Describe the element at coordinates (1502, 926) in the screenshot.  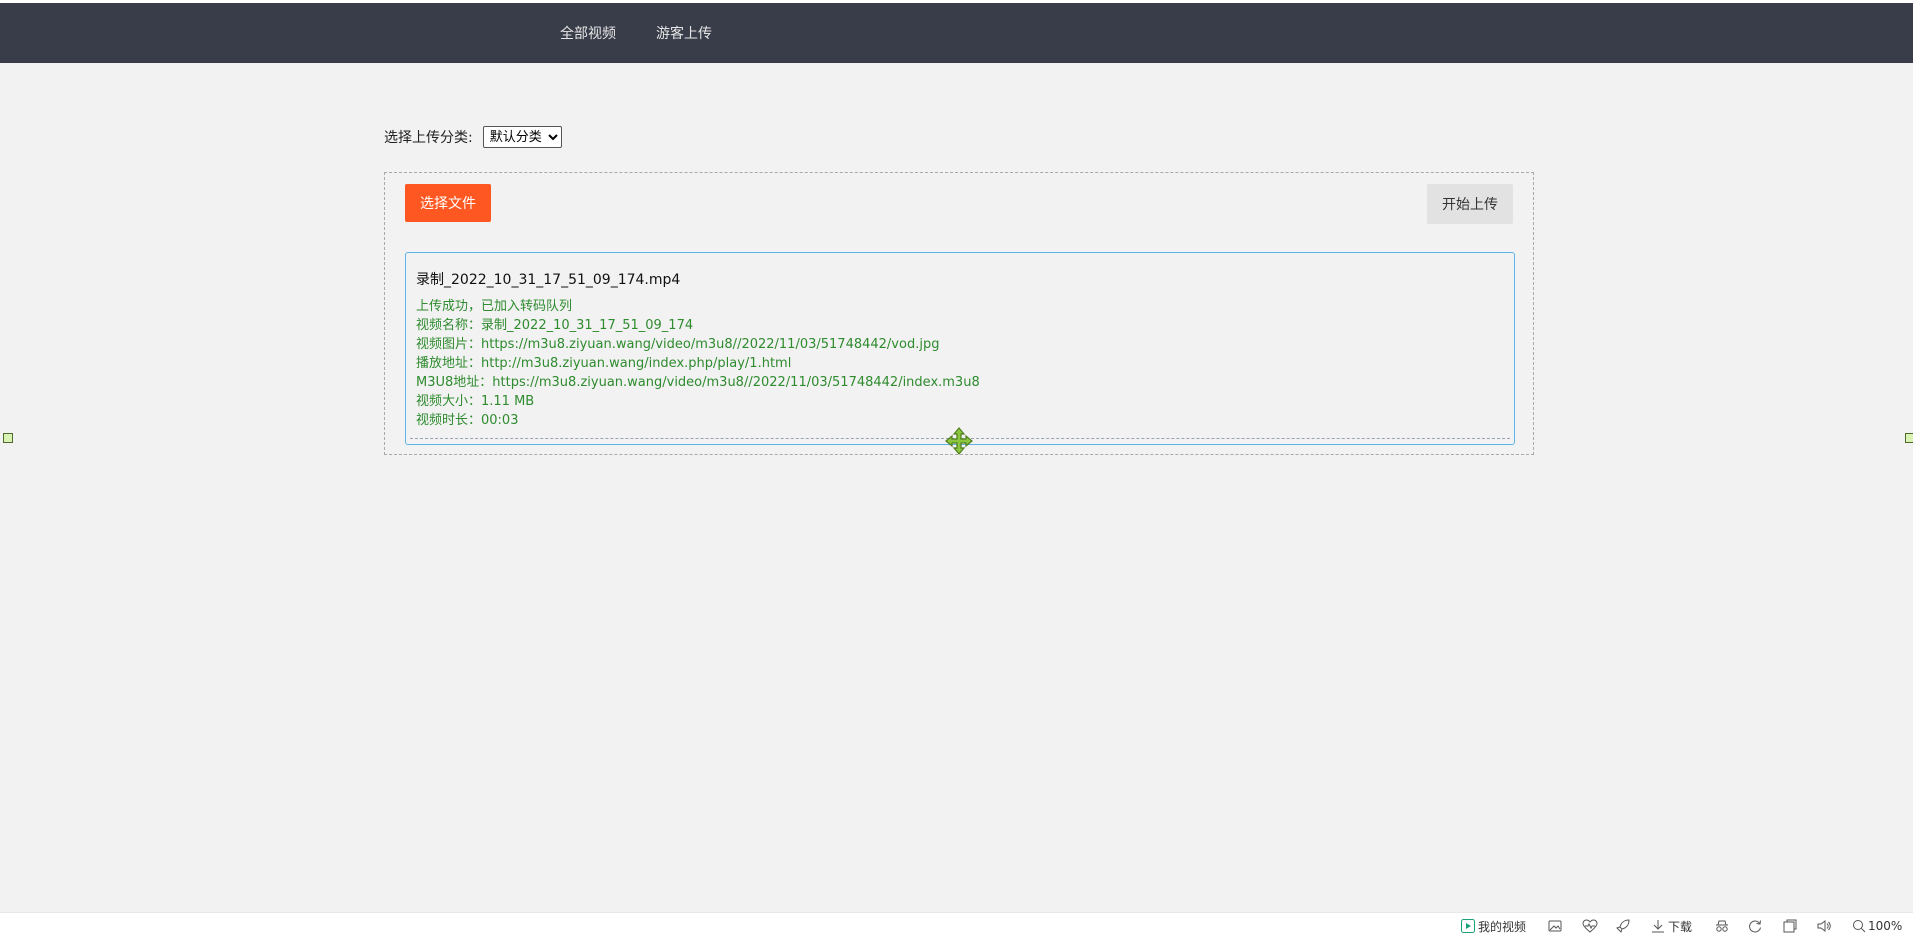
I see `my-videos-label: 我的视频` at that location.